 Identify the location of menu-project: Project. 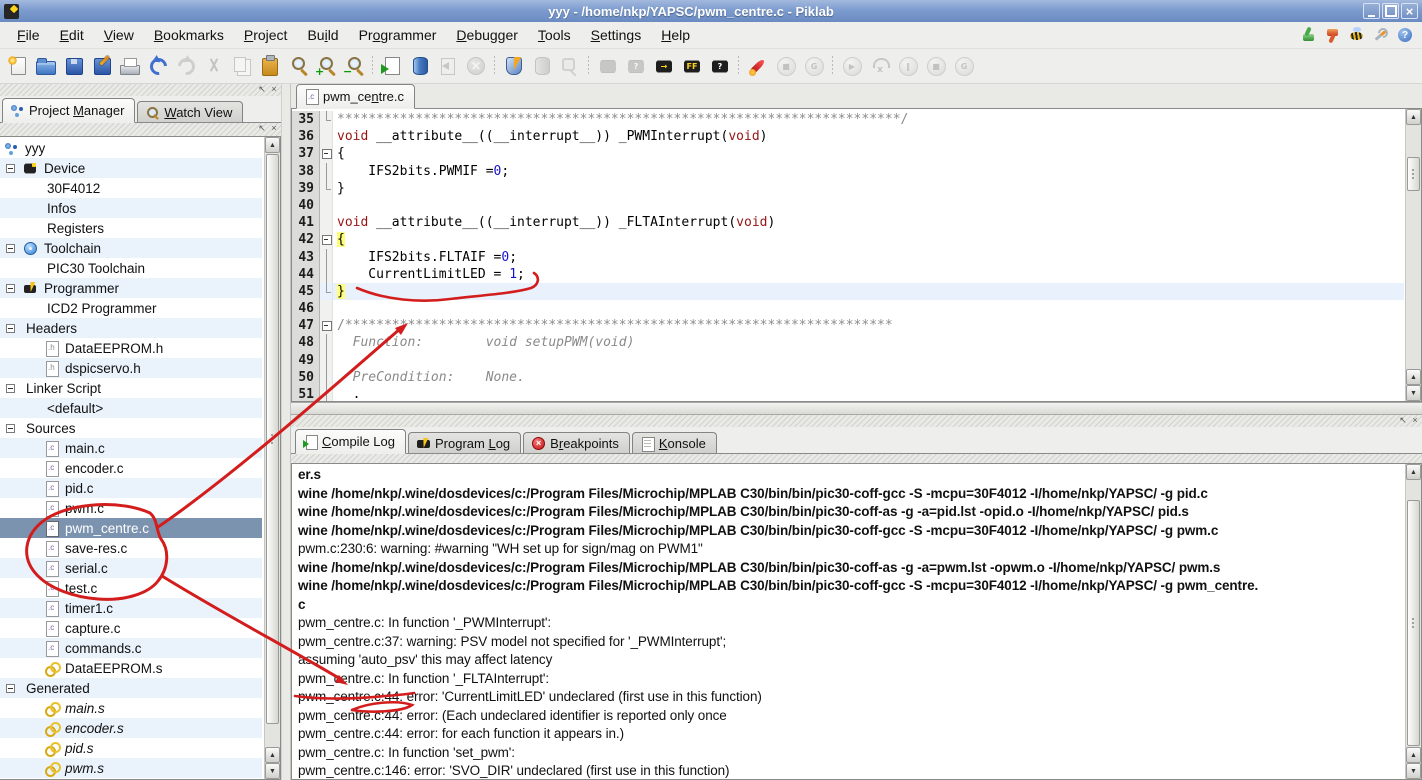
(266, 35).